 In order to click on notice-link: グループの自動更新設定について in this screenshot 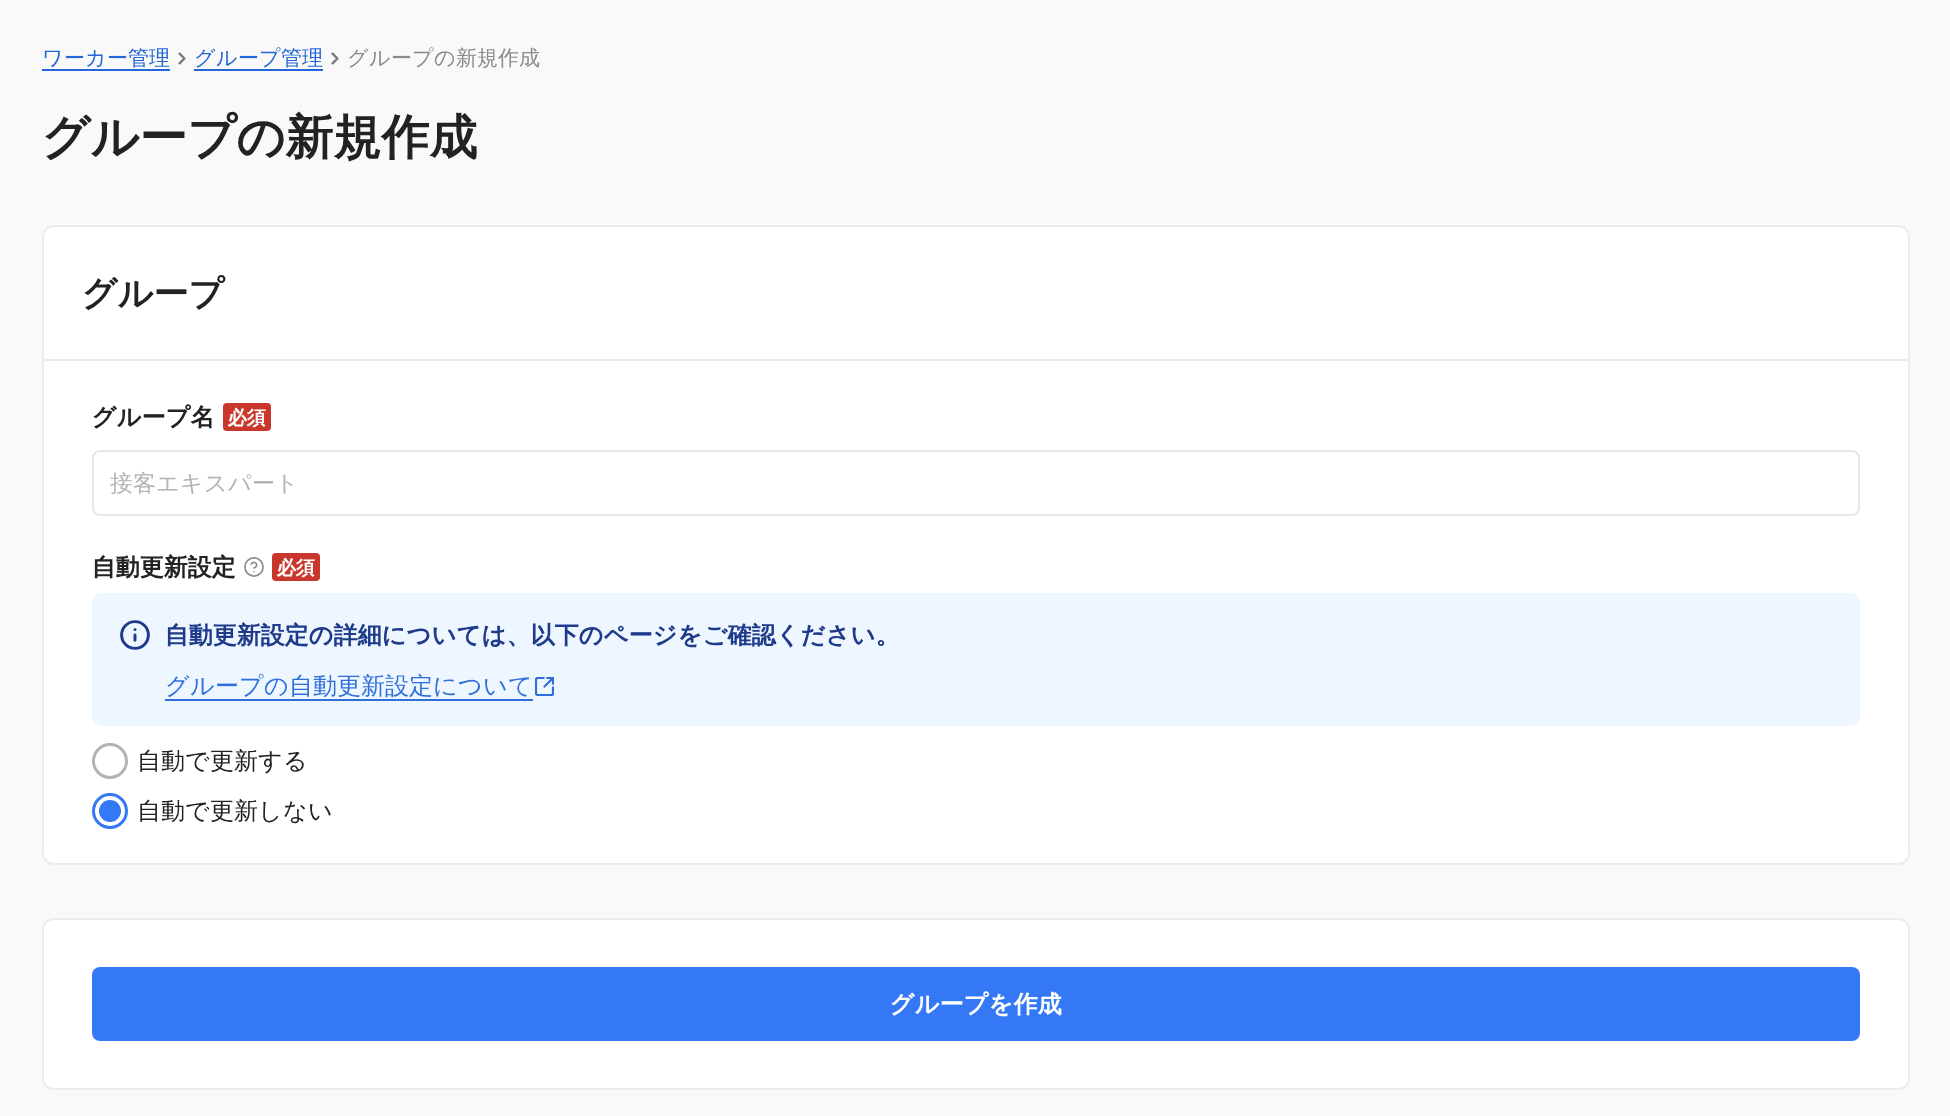, I will do `click(359, 686)`.